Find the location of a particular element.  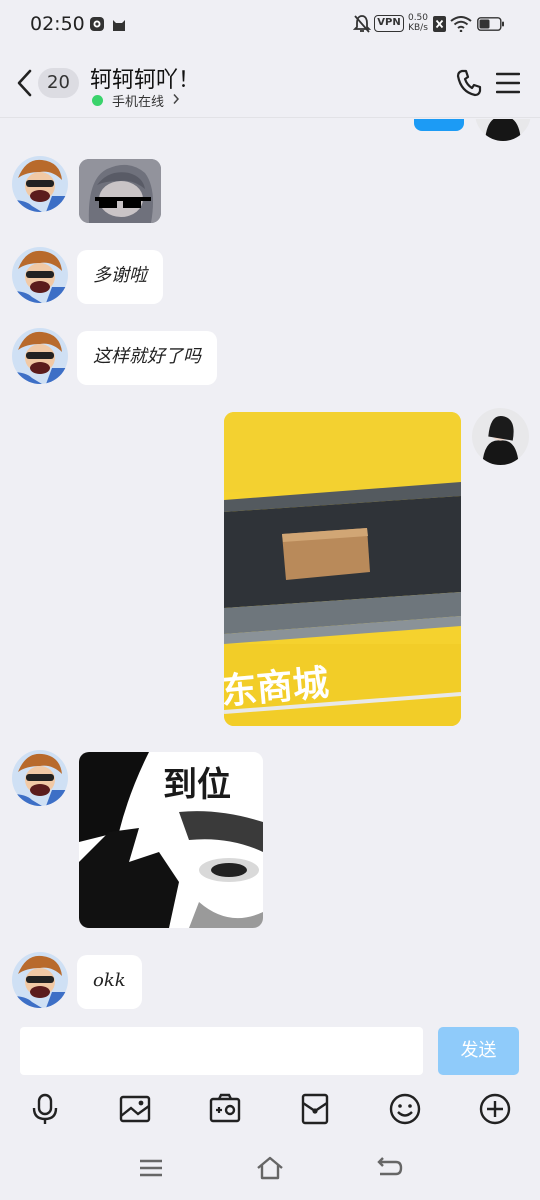

battery-icon is located at coordinates (490, 24).